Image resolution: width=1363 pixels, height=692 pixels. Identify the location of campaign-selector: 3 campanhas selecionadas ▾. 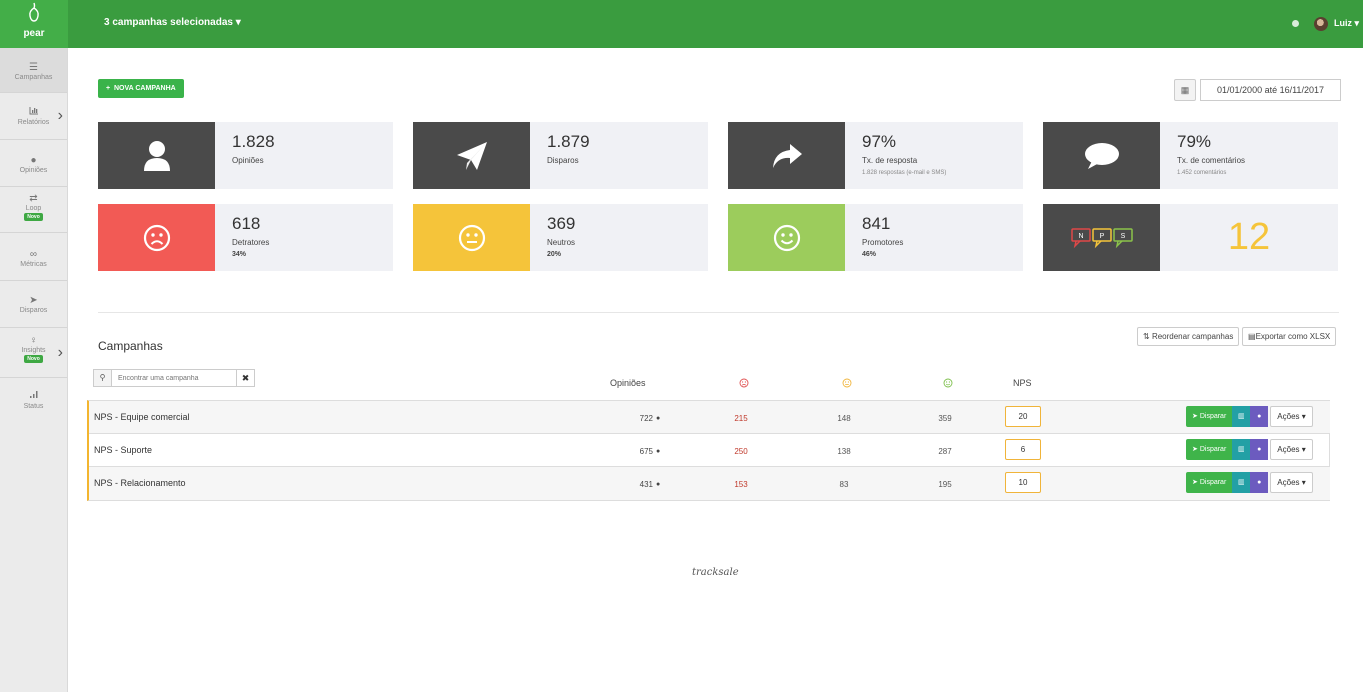
(172, 22).